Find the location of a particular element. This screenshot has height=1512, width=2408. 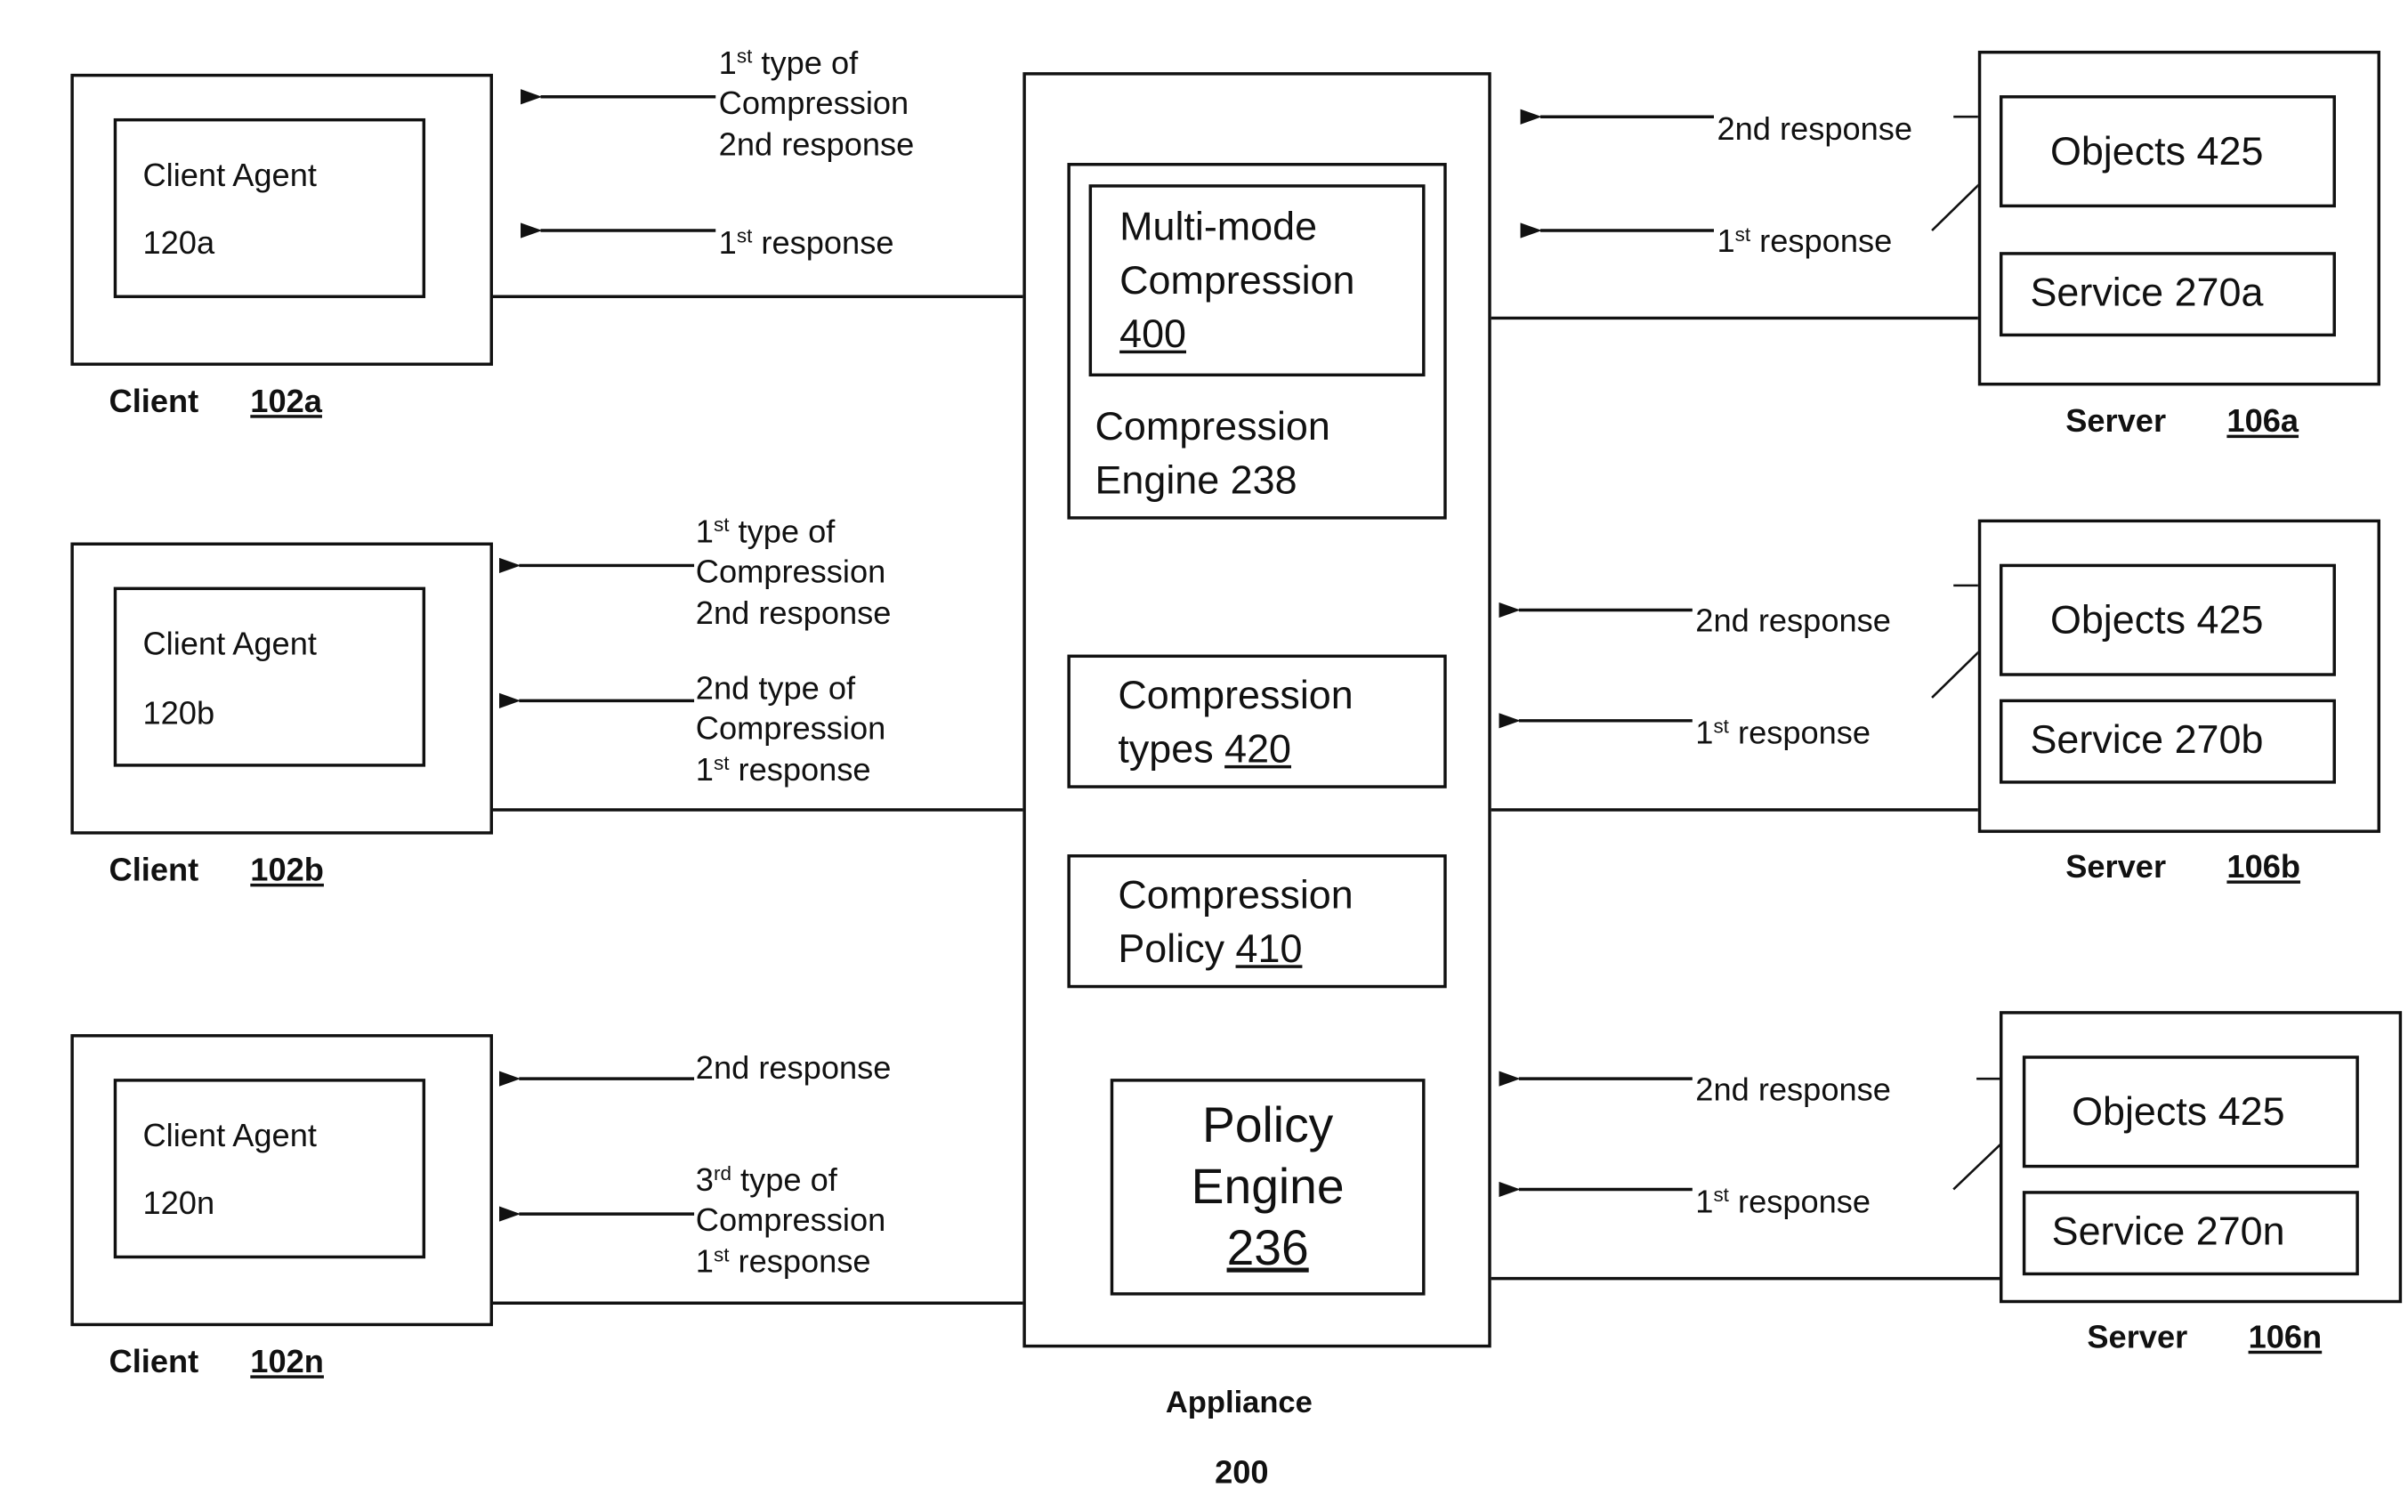

label-line: 3rd type of is located at coordinates (791, 1181).